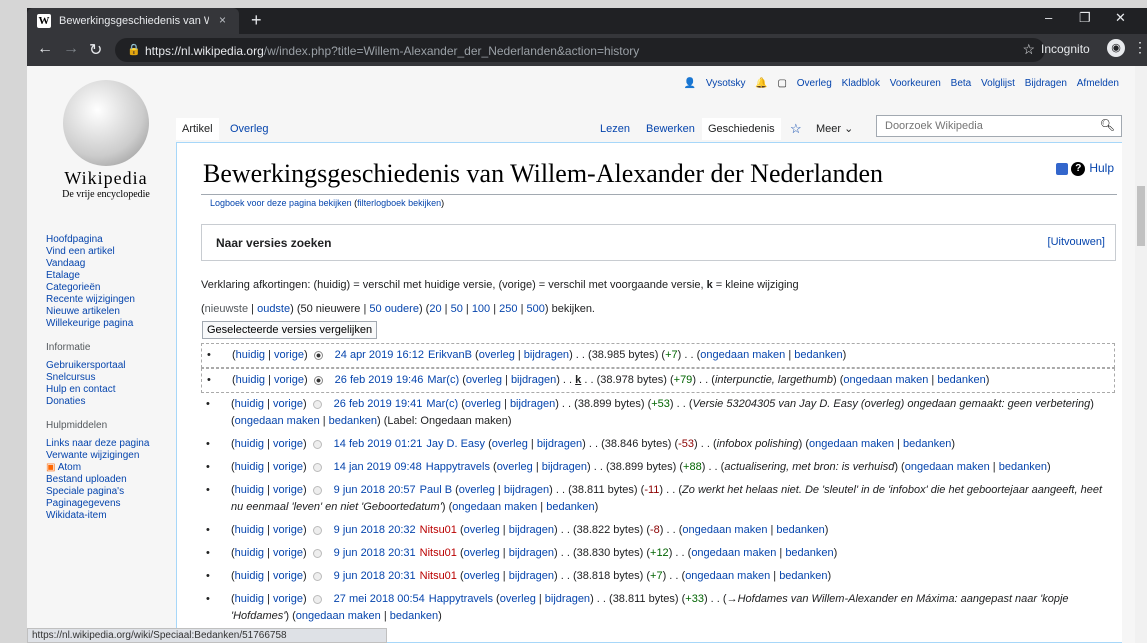  What do you see at coordinates (45, 49) in the screenshot?
I see `back-arrow-icon: ←` at bounding box center [45, 49].